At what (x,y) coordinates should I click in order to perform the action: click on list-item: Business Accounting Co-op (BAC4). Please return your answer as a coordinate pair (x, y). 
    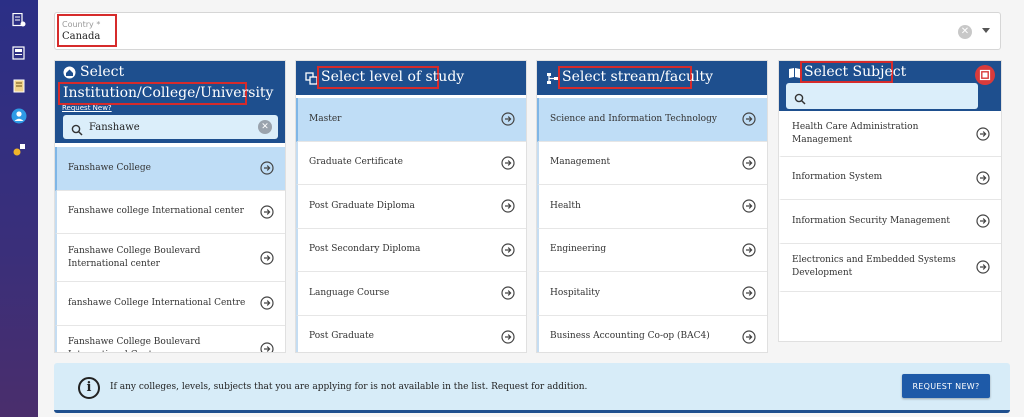
    Looking at the image, I should click on (652, 333).